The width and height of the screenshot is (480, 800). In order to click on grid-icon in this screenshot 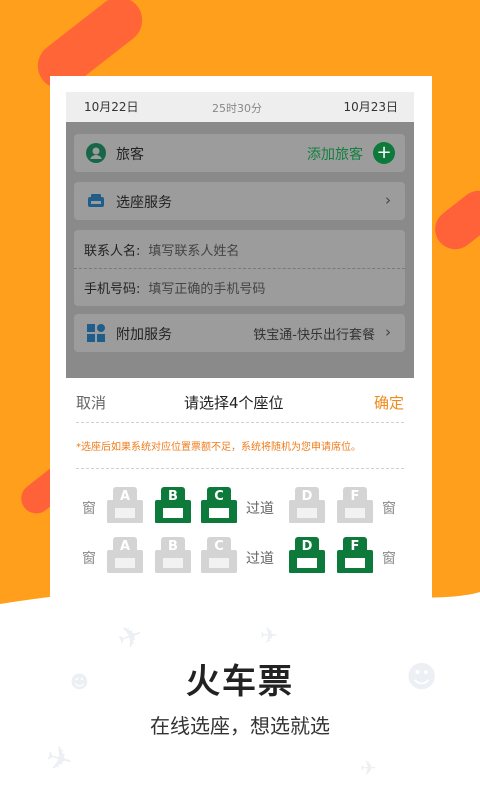, I will do `click(96, 333)`.